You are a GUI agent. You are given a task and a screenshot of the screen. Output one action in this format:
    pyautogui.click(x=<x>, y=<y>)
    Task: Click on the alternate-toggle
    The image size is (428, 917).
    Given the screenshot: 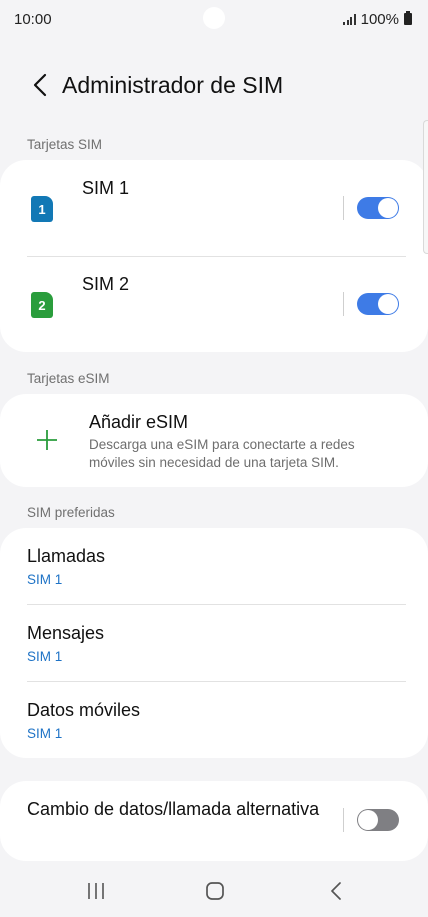 What is the action you would take?
    pyautogui.click(x=378, y=820)
    